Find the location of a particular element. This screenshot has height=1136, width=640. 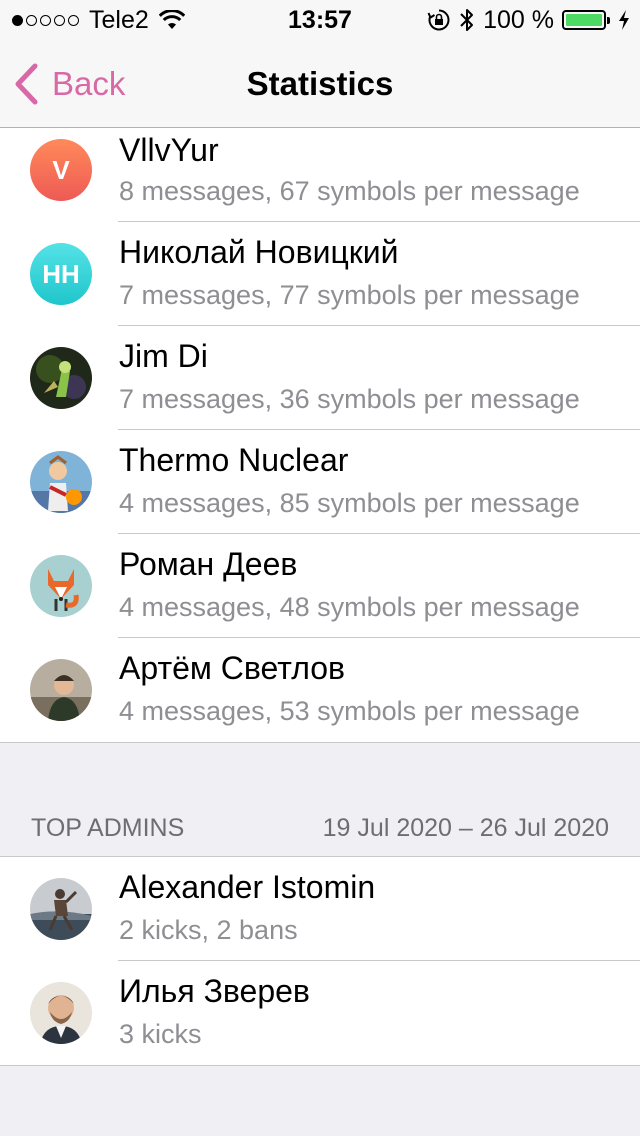

user-stats: 7 messages, 36 symbols per message is located at coordinates (349, 399).